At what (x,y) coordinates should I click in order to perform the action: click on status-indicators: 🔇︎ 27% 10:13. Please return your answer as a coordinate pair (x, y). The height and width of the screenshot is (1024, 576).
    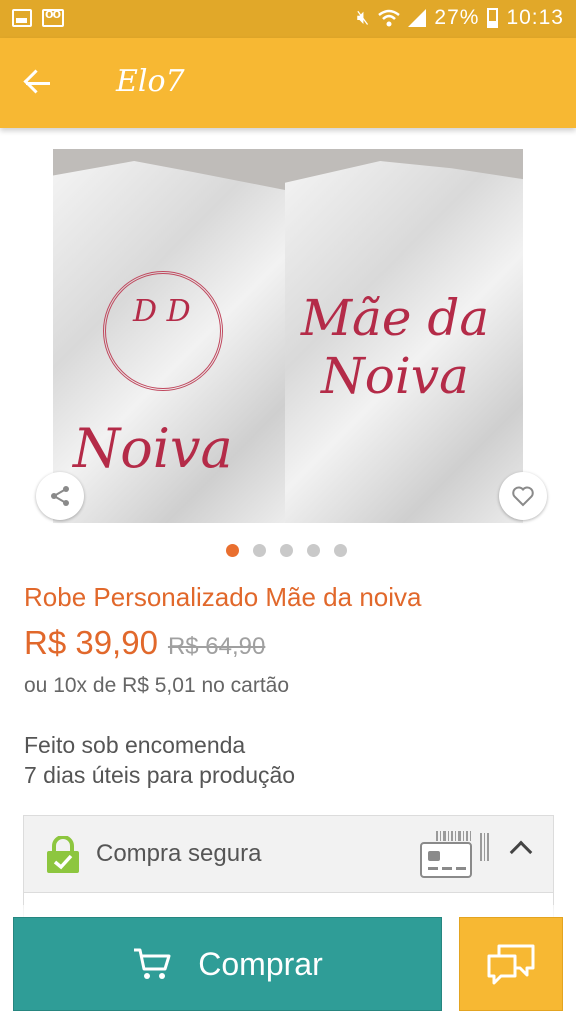
    Looking at the image, I should click on (460, 18).